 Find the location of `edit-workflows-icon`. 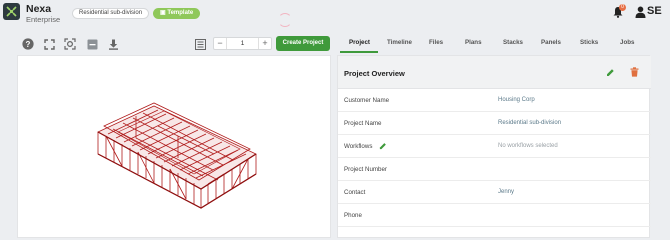

edit-workflows-icon is located at coordinates (383, 146).